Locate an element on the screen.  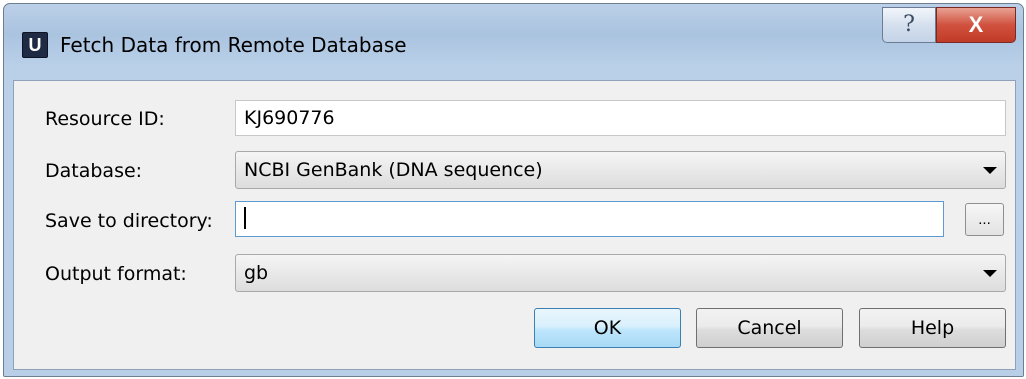
resource-id-label: Resource ID: is located at coordinates (105, 119).